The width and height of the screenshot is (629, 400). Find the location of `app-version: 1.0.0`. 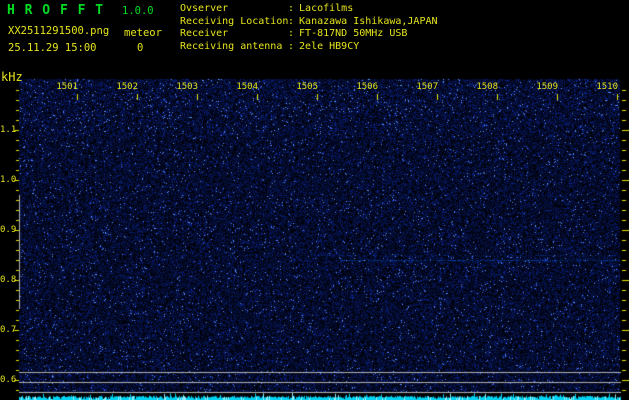

app-version: 1.0.0 is located at coordinates (138, 11).